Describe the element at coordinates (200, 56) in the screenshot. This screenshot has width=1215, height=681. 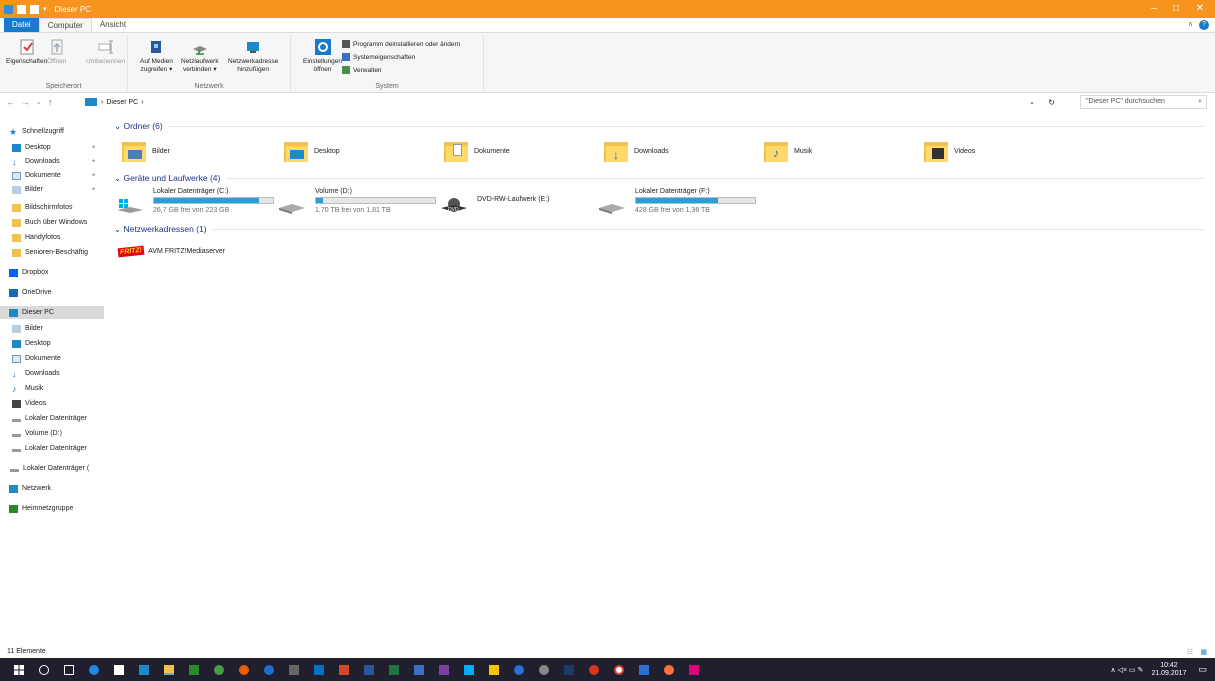
I see `netzlaufwerk-button: Netzlaufwerk verbinden ▾` at that location.